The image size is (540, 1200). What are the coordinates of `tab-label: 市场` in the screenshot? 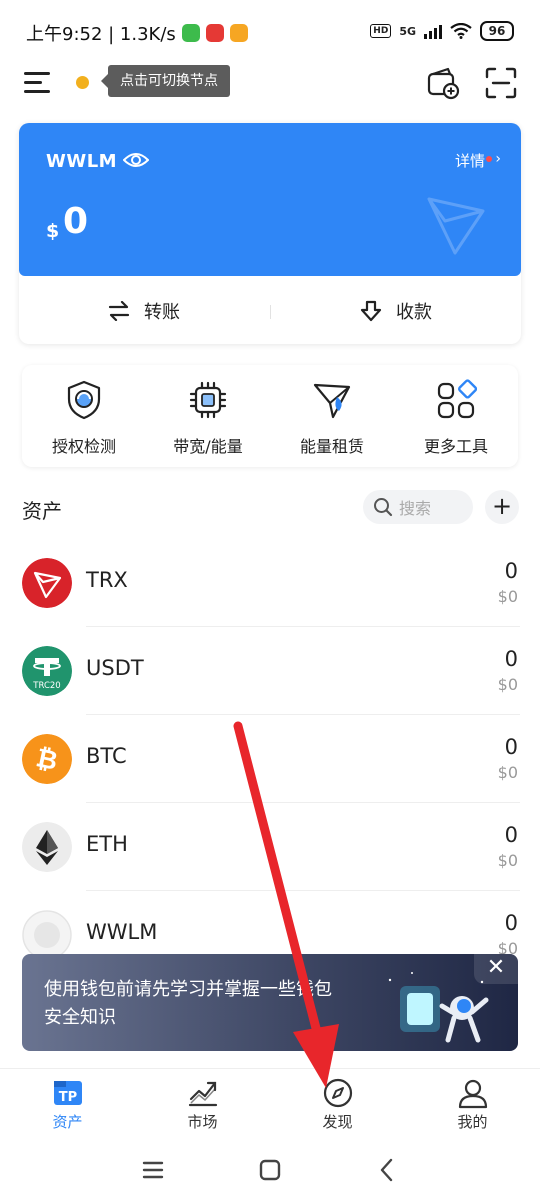 It's located at (202, 1122).